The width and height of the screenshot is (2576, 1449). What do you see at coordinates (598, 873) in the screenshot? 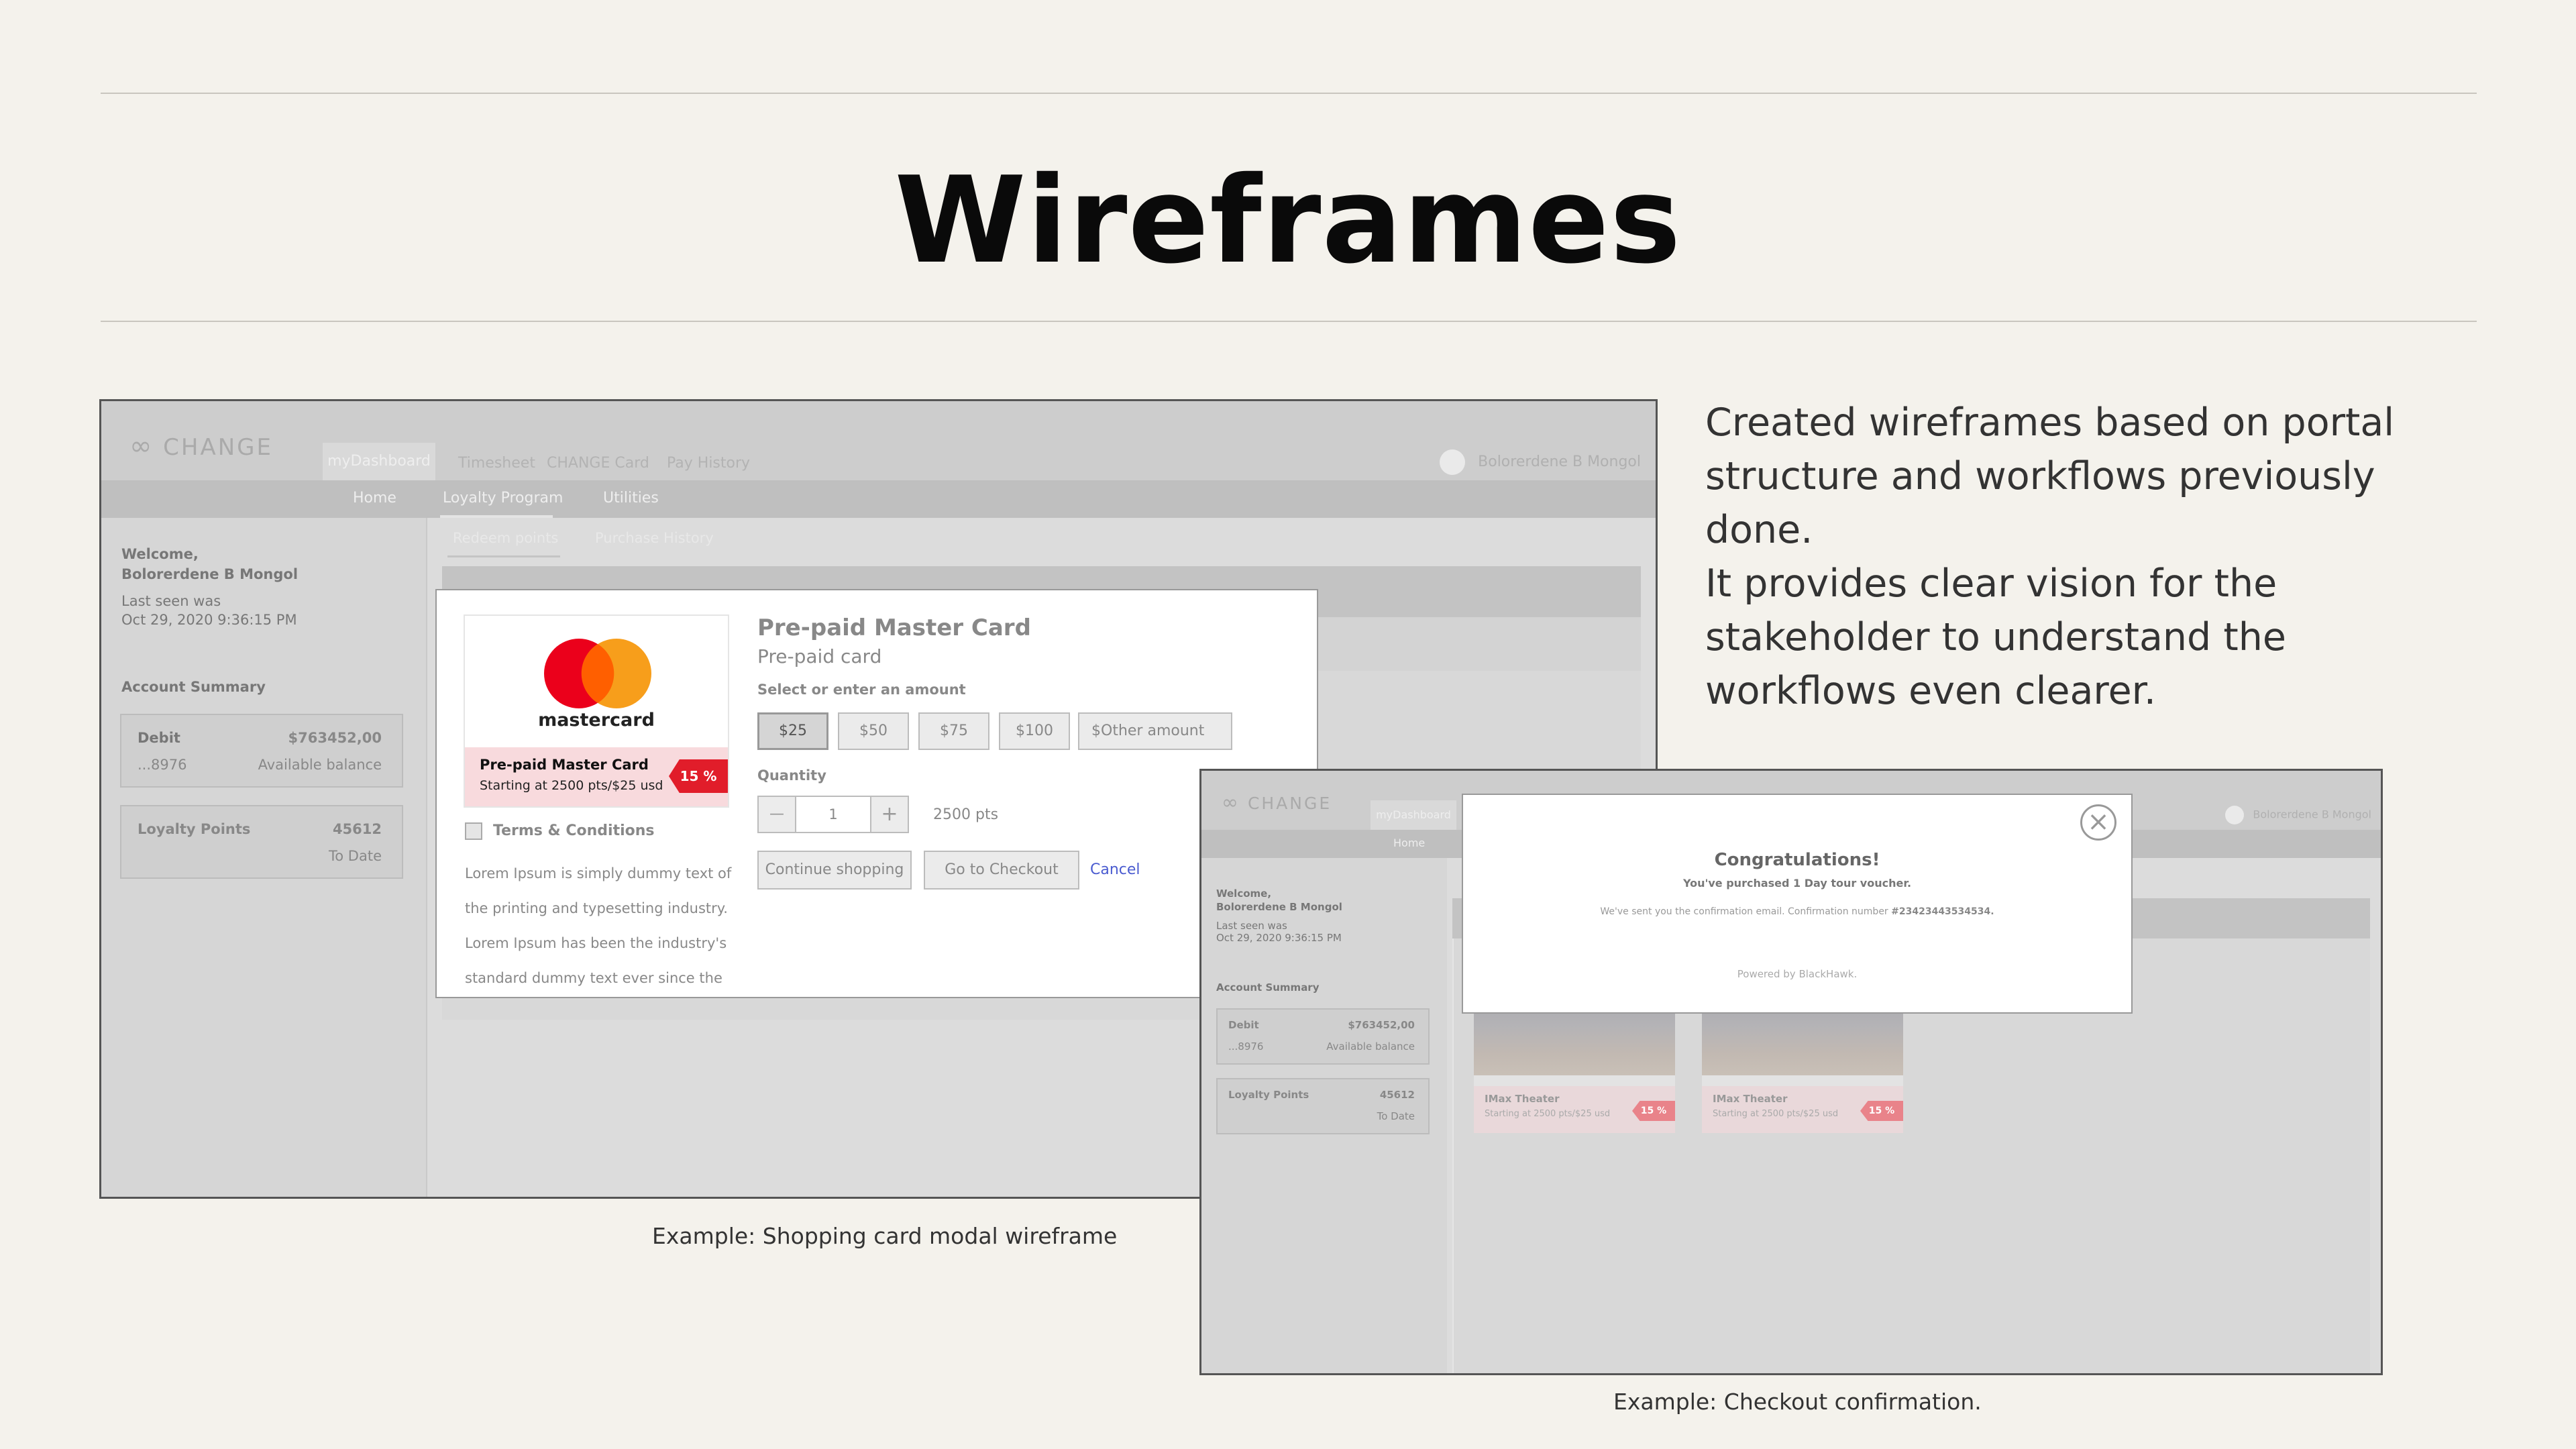
I see `terms-line: Lorem Ipsum is simply dummy text of` at bounding box center [598, 873].